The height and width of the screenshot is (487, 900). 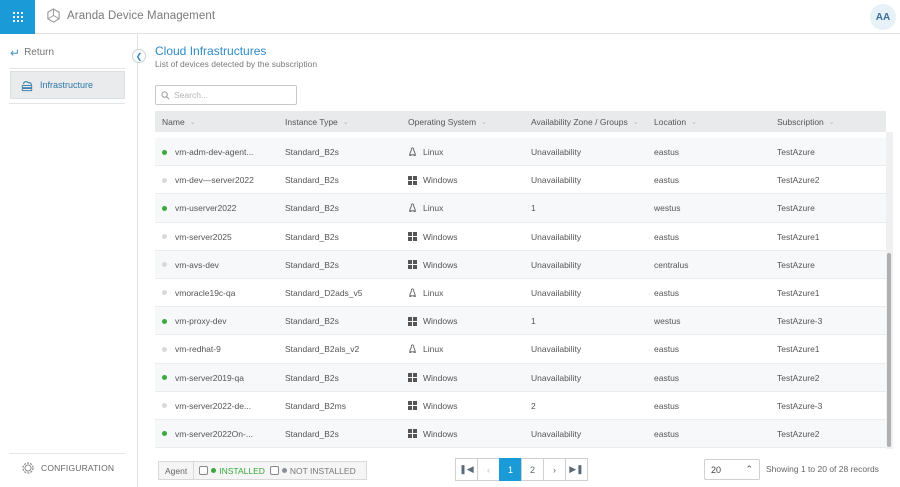 What do you see at coordinates (205, 293) in the screenshot?
I see `device-name: vmoracle19c-qa` at bounding box center [205, 293].